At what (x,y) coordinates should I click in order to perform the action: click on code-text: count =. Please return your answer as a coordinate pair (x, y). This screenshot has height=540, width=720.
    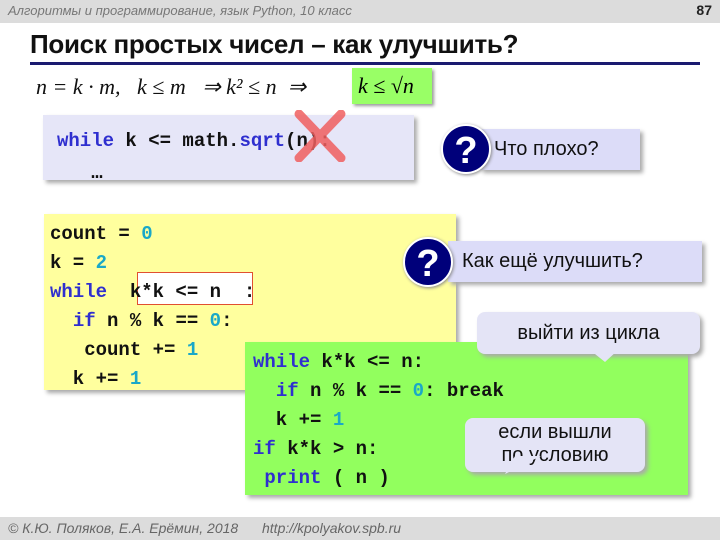
    Looking at the image, I should click on (96, 234).